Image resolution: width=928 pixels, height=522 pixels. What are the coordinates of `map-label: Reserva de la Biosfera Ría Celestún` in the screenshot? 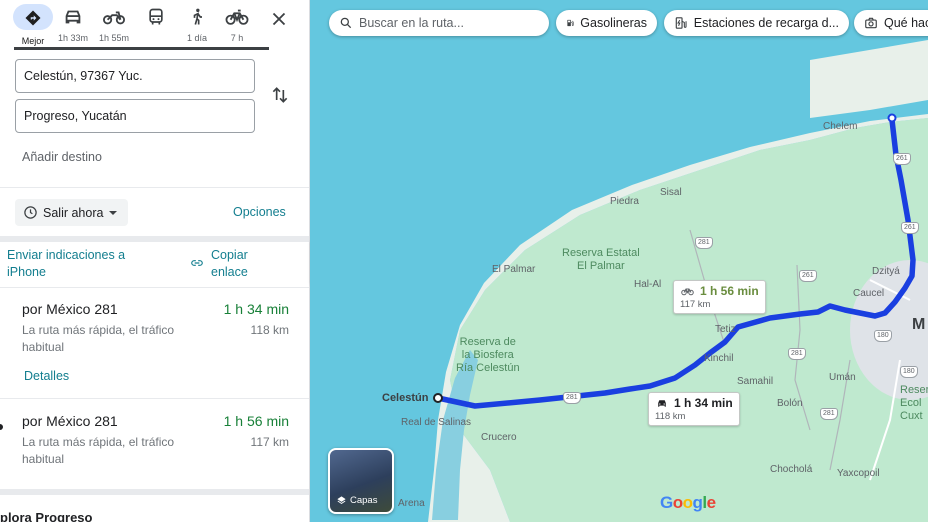 It's located at (488, 355).